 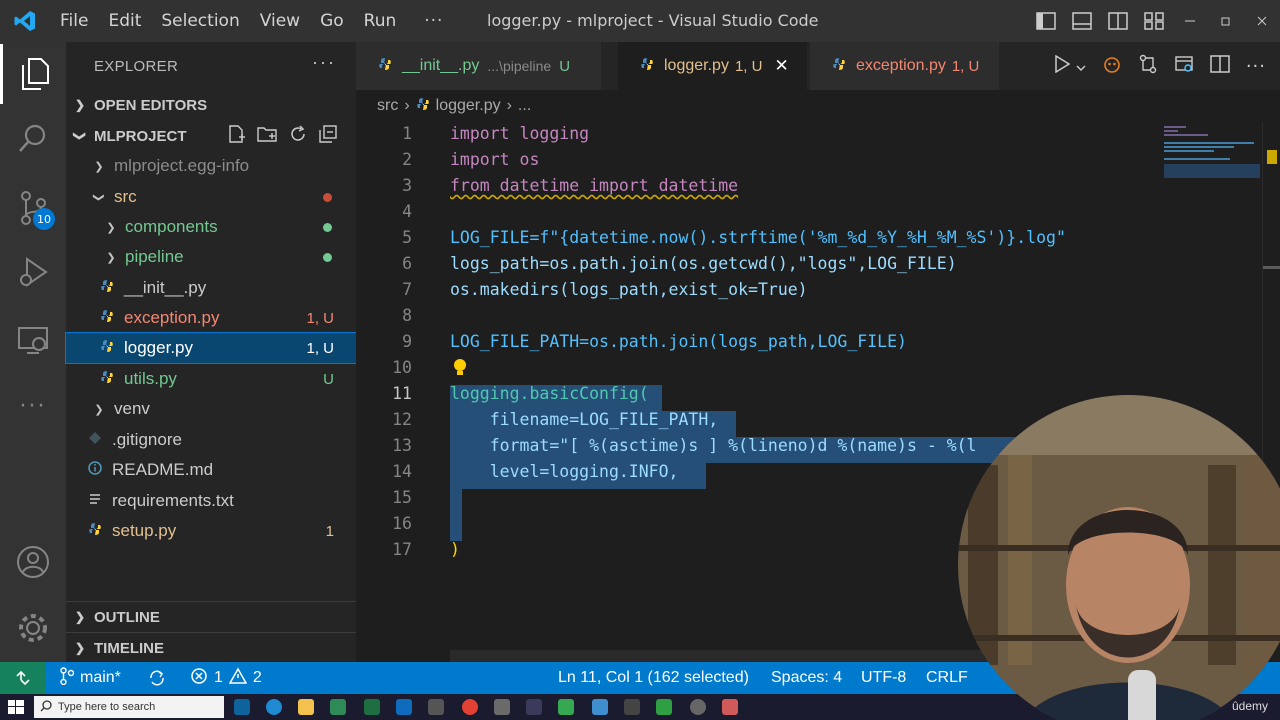 I want to click on tab-exception-py: exception.py 1, U, so click(x=905, y=66).